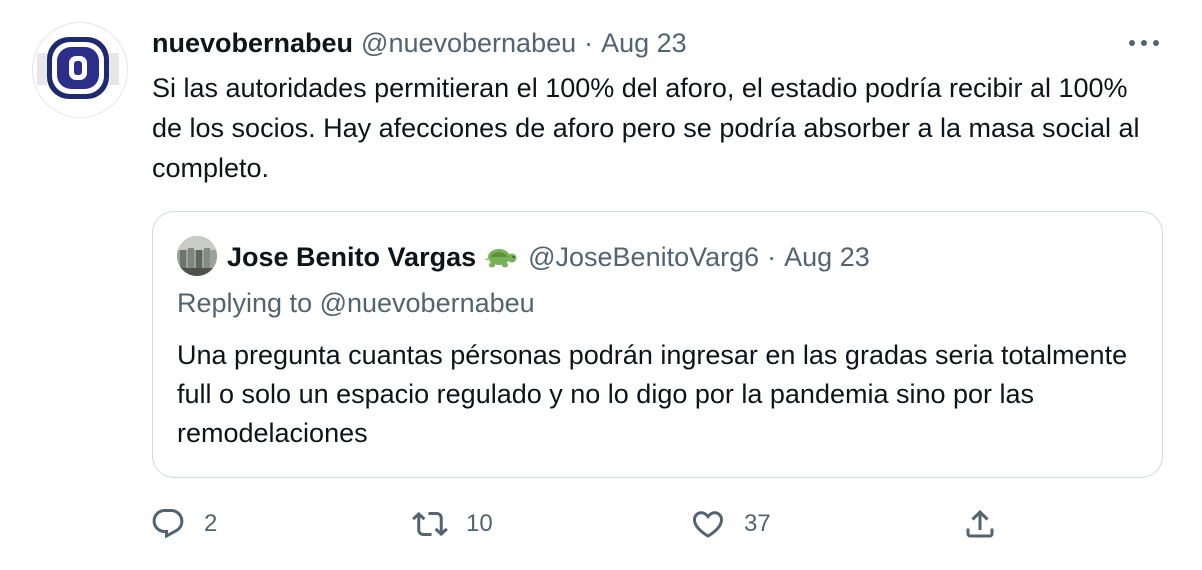  Describe the element at coordinates (430, 524) in the screenshot. I see `retweet-icon` at that location.